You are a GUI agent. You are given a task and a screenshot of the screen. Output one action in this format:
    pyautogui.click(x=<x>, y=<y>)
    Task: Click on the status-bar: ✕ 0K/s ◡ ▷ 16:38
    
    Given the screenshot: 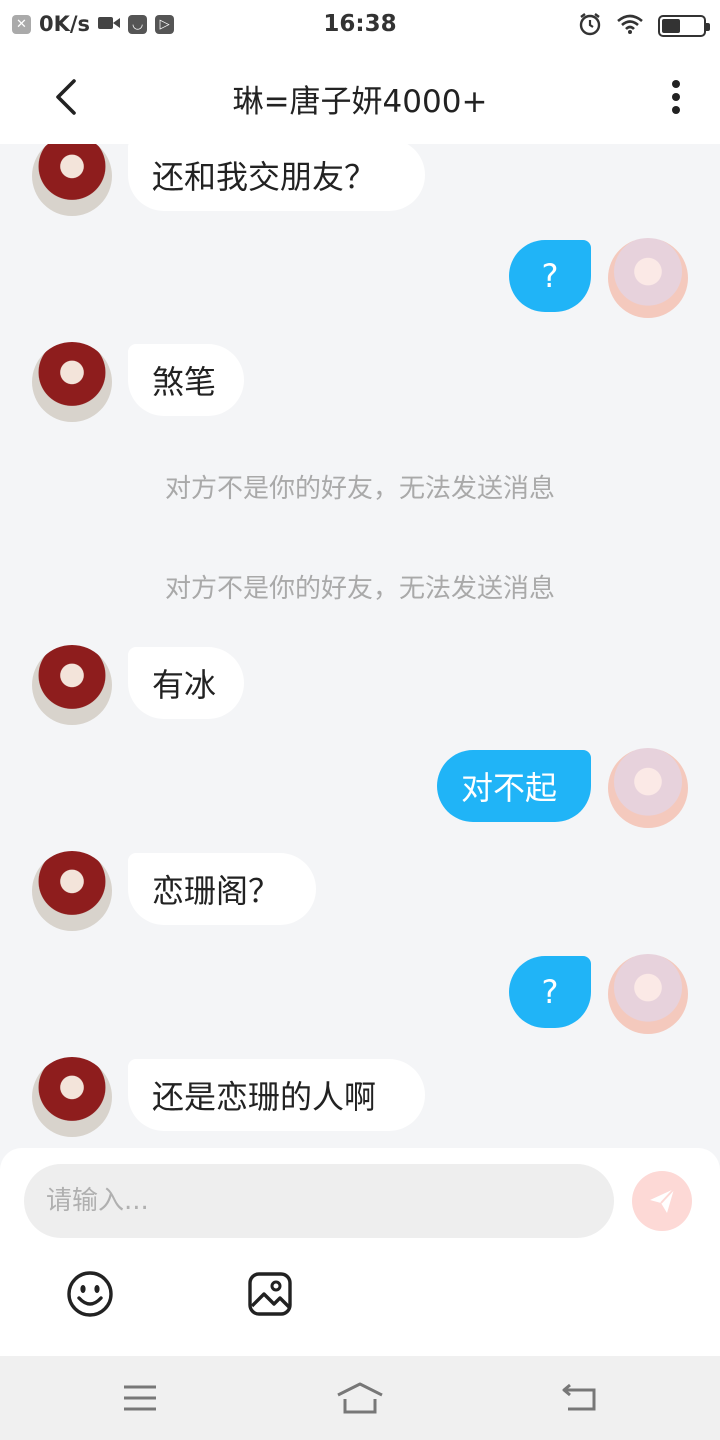 What is the action you would take?
    pyautogui.click(x=360, y=25)
    